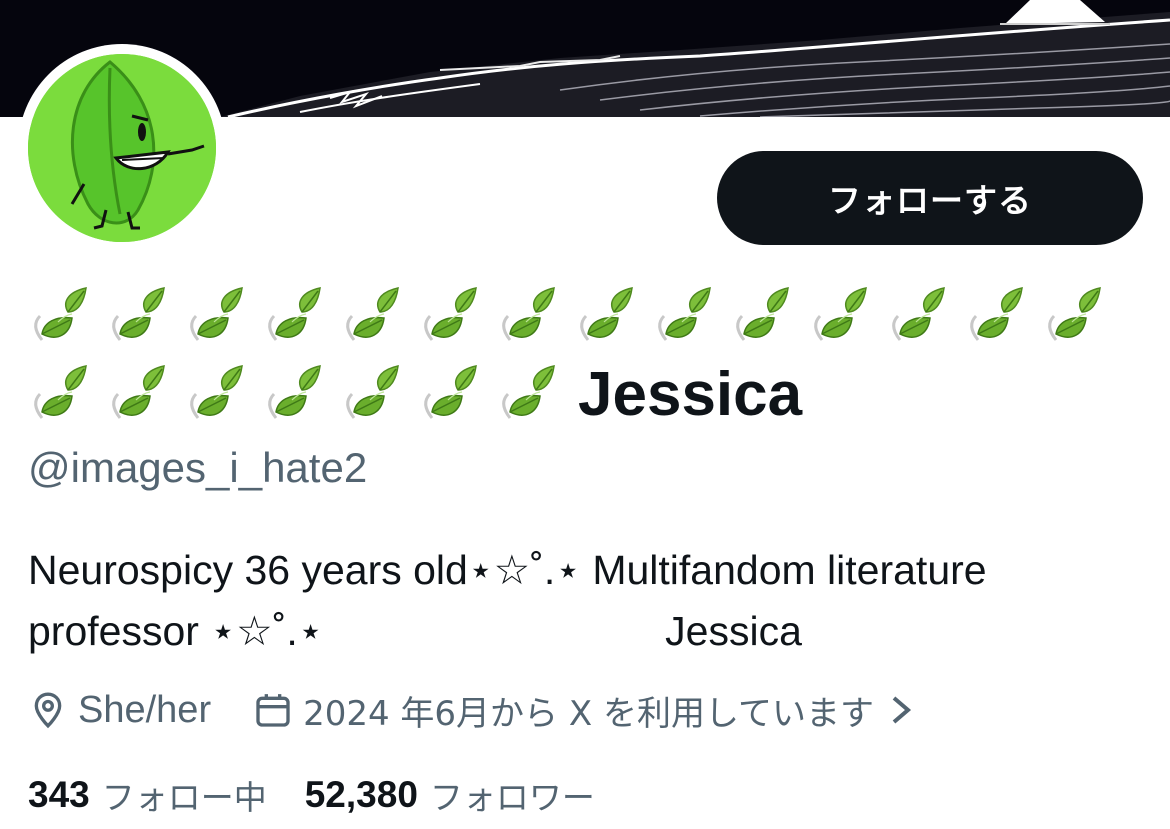 This screenshot has width=1170, height=829. I want to click on joined-date-text: 2024 年6月から X を利用しています, so click(588, 713).